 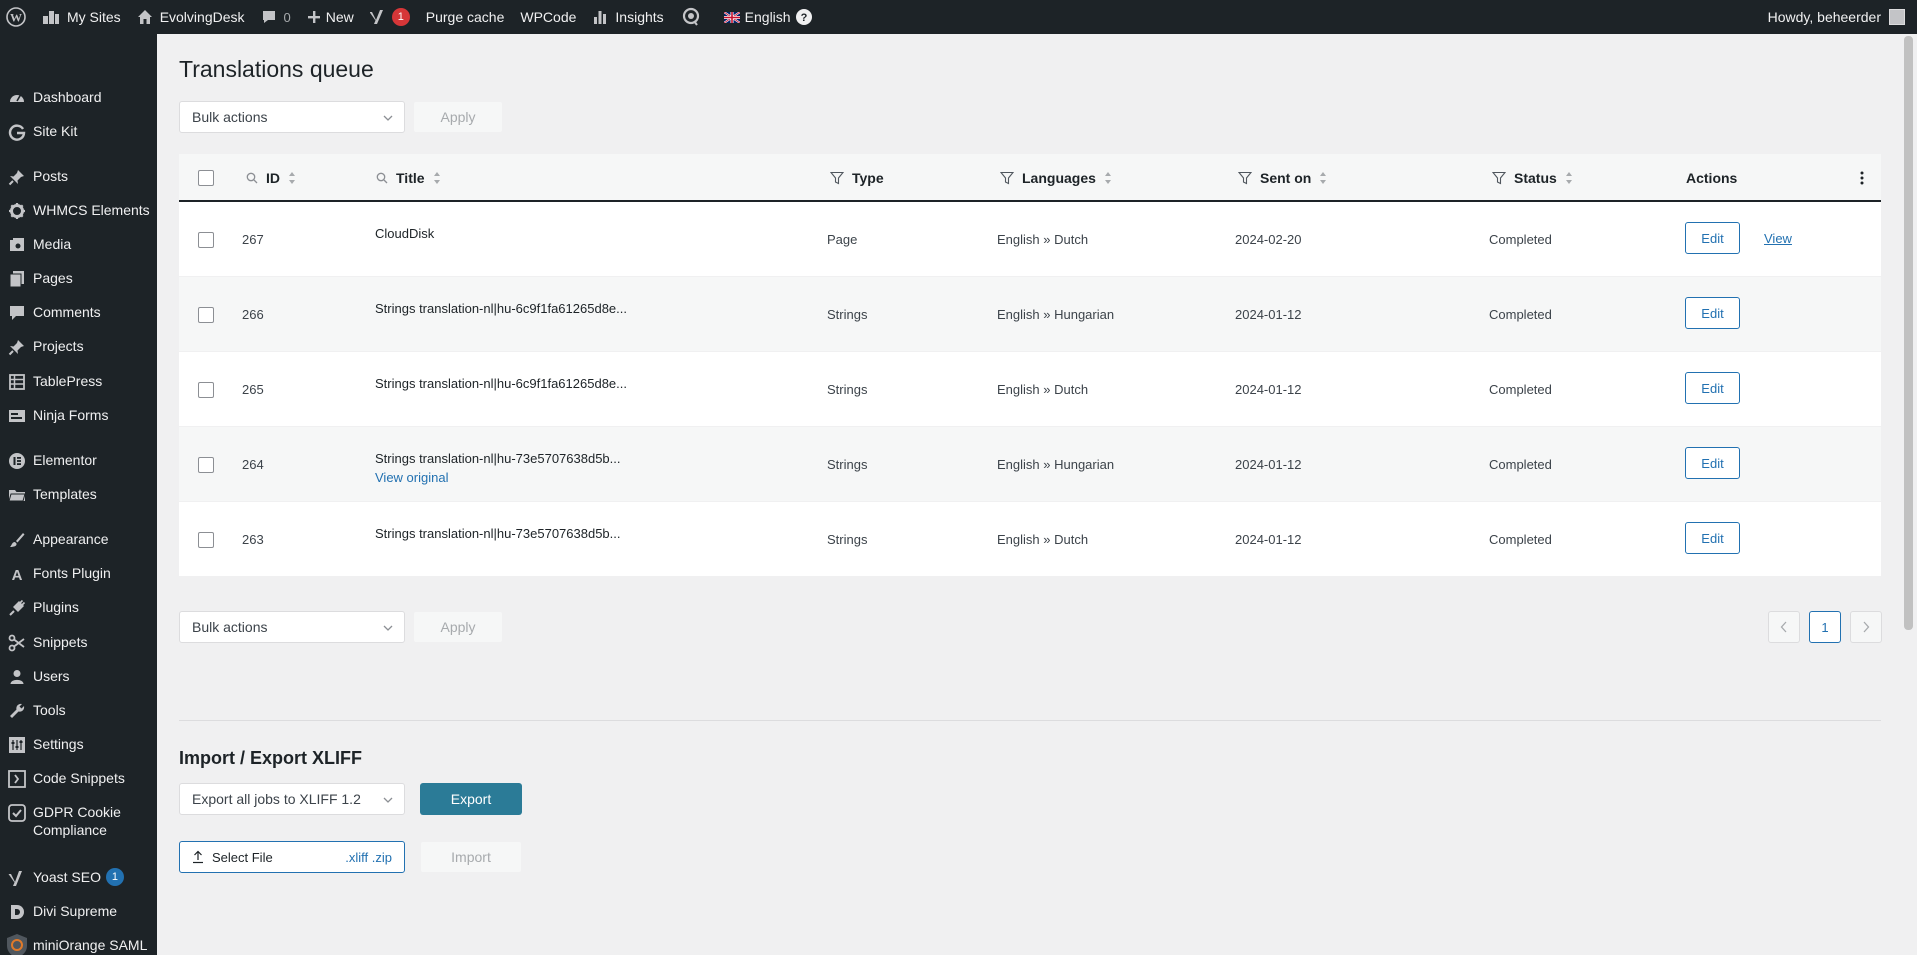 I want to click on view-link: View, so click(x=1778, y=238).